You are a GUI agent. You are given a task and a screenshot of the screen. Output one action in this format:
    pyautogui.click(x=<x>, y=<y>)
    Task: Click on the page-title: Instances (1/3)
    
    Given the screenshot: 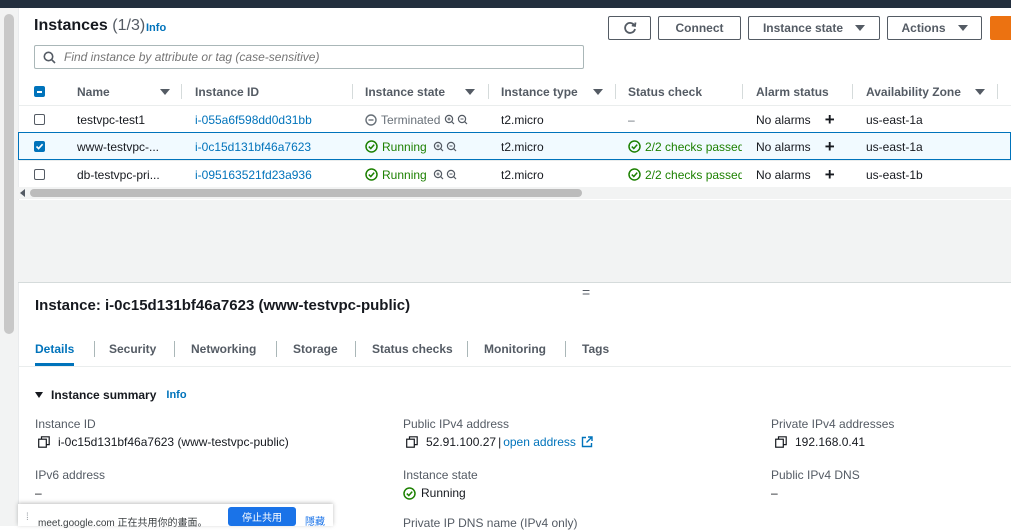 What is the action you would take?
    pyautogui.click(x=90, y=25)
    